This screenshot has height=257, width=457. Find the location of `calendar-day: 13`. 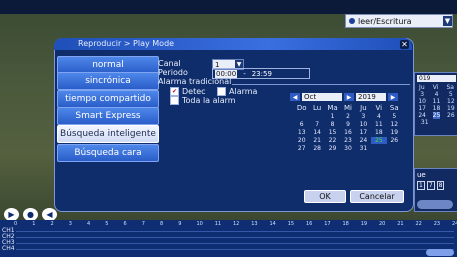

calendar-day: 13 is located at coordinates (301, 132).